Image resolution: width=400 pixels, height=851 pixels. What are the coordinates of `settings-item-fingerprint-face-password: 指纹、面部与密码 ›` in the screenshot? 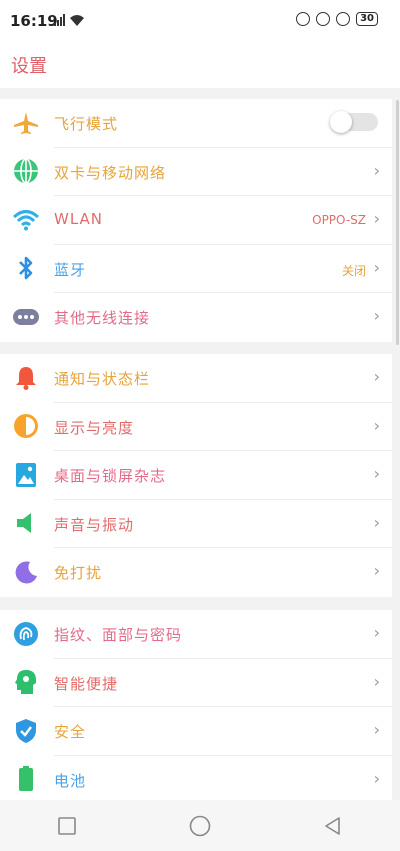 It's located at (196, 634).